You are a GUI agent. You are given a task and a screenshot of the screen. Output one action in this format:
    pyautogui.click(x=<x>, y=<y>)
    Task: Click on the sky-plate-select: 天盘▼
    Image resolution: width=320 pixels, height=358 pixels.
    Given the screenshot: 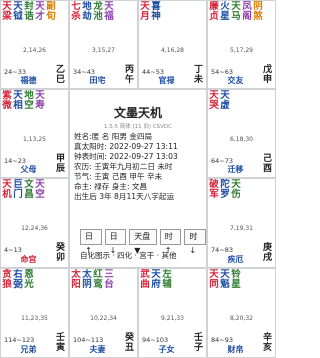 What is the action you would take?
    pyautogui.click(x=143, y=242)
    